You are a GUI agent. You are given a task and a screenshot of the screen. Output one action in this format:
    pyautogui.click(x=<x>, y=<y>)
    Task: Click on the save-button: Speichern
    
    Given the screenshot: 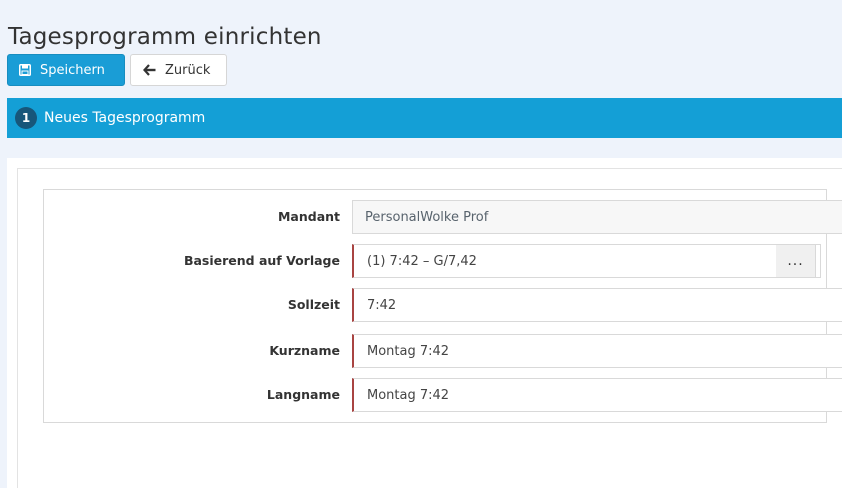 What is the action you would take?
    pyautogui.click(x=66, y=70)
    